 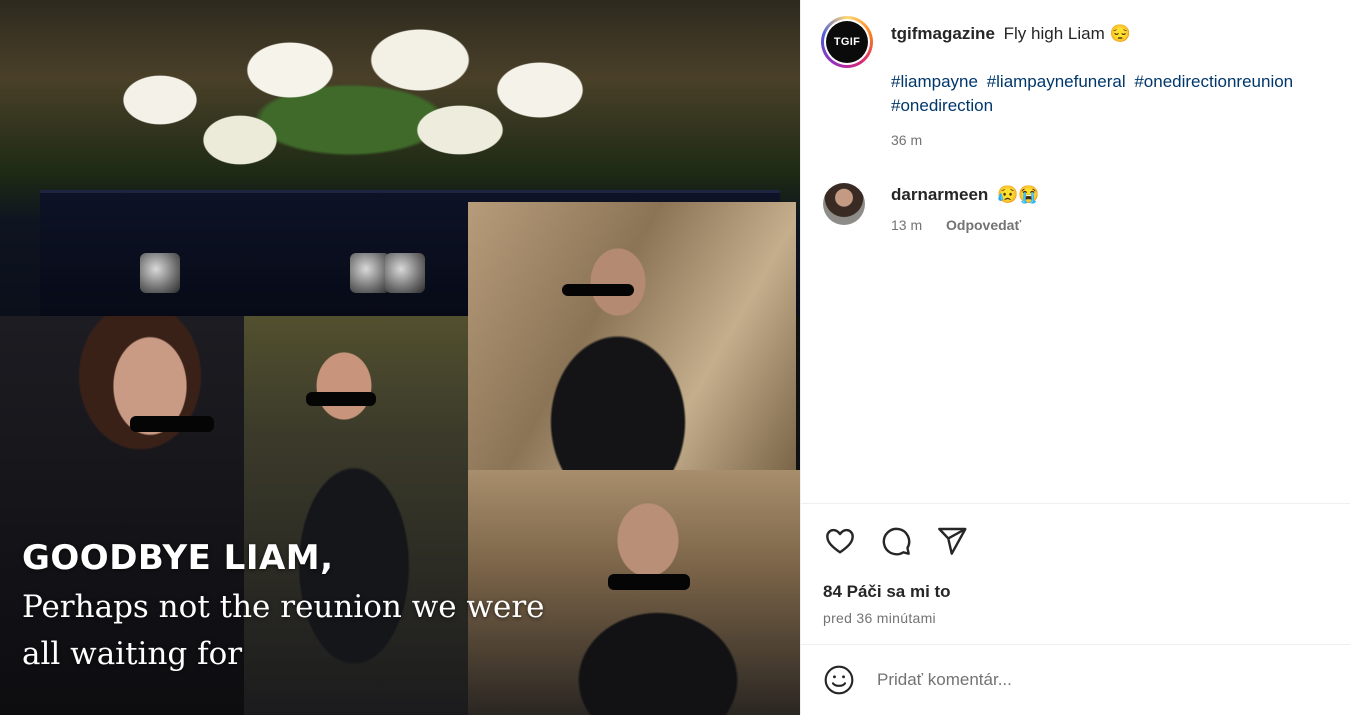 I want to click on comment-avatar, so click(x=844, y=204).